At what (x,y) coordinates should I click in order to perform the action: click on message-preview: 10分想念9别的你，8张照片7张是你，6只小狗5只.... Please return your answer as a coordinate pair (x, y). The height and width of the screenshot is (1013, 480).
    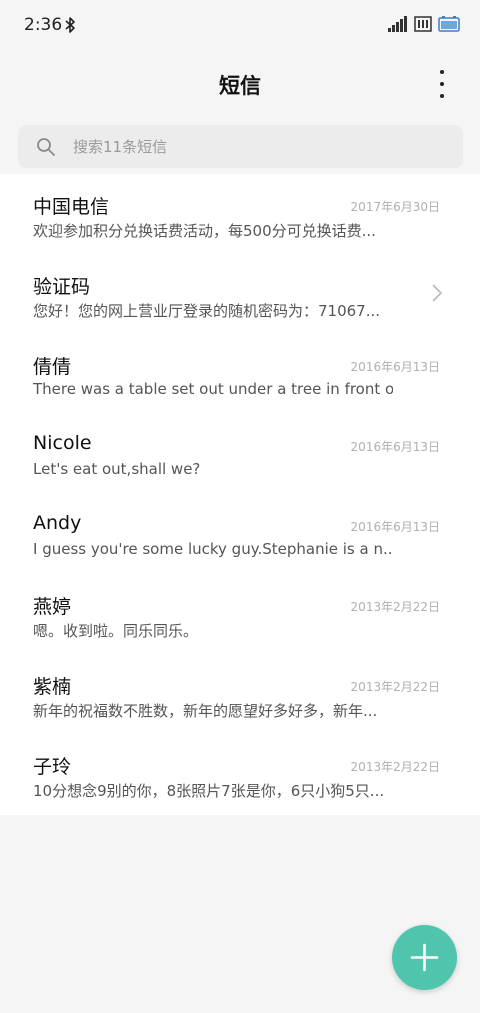
    Looking at the image, I should click on (209, 791).